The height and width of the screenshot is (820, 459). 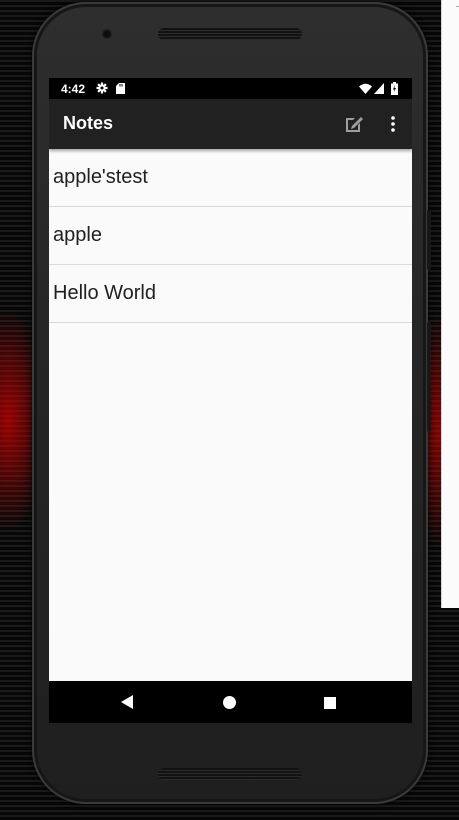 What do you see at coordinates (394, 88) in the screenshot?
I see `battery-icon` at bounding box center [394, 88].